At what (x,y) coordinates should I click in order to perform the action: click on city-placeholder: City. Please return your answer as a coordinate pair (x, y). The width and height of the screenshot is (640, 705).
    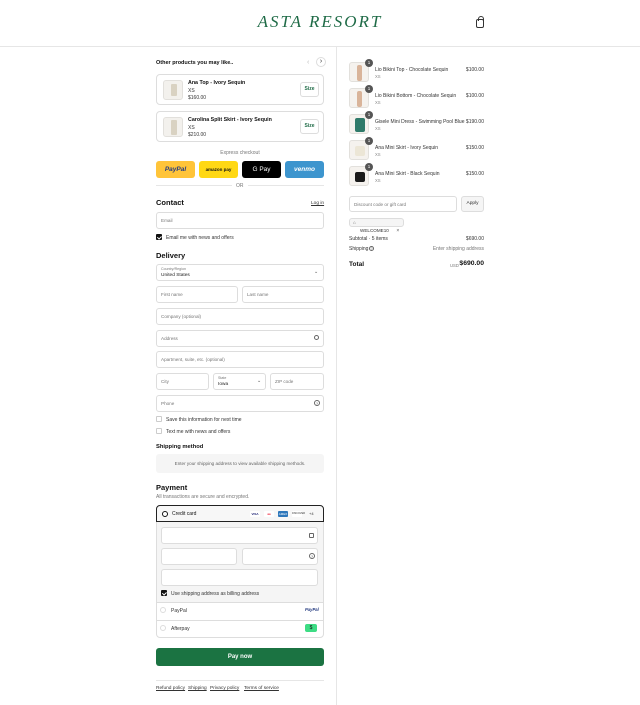
    Looking at the image, I should click on (165, 381).